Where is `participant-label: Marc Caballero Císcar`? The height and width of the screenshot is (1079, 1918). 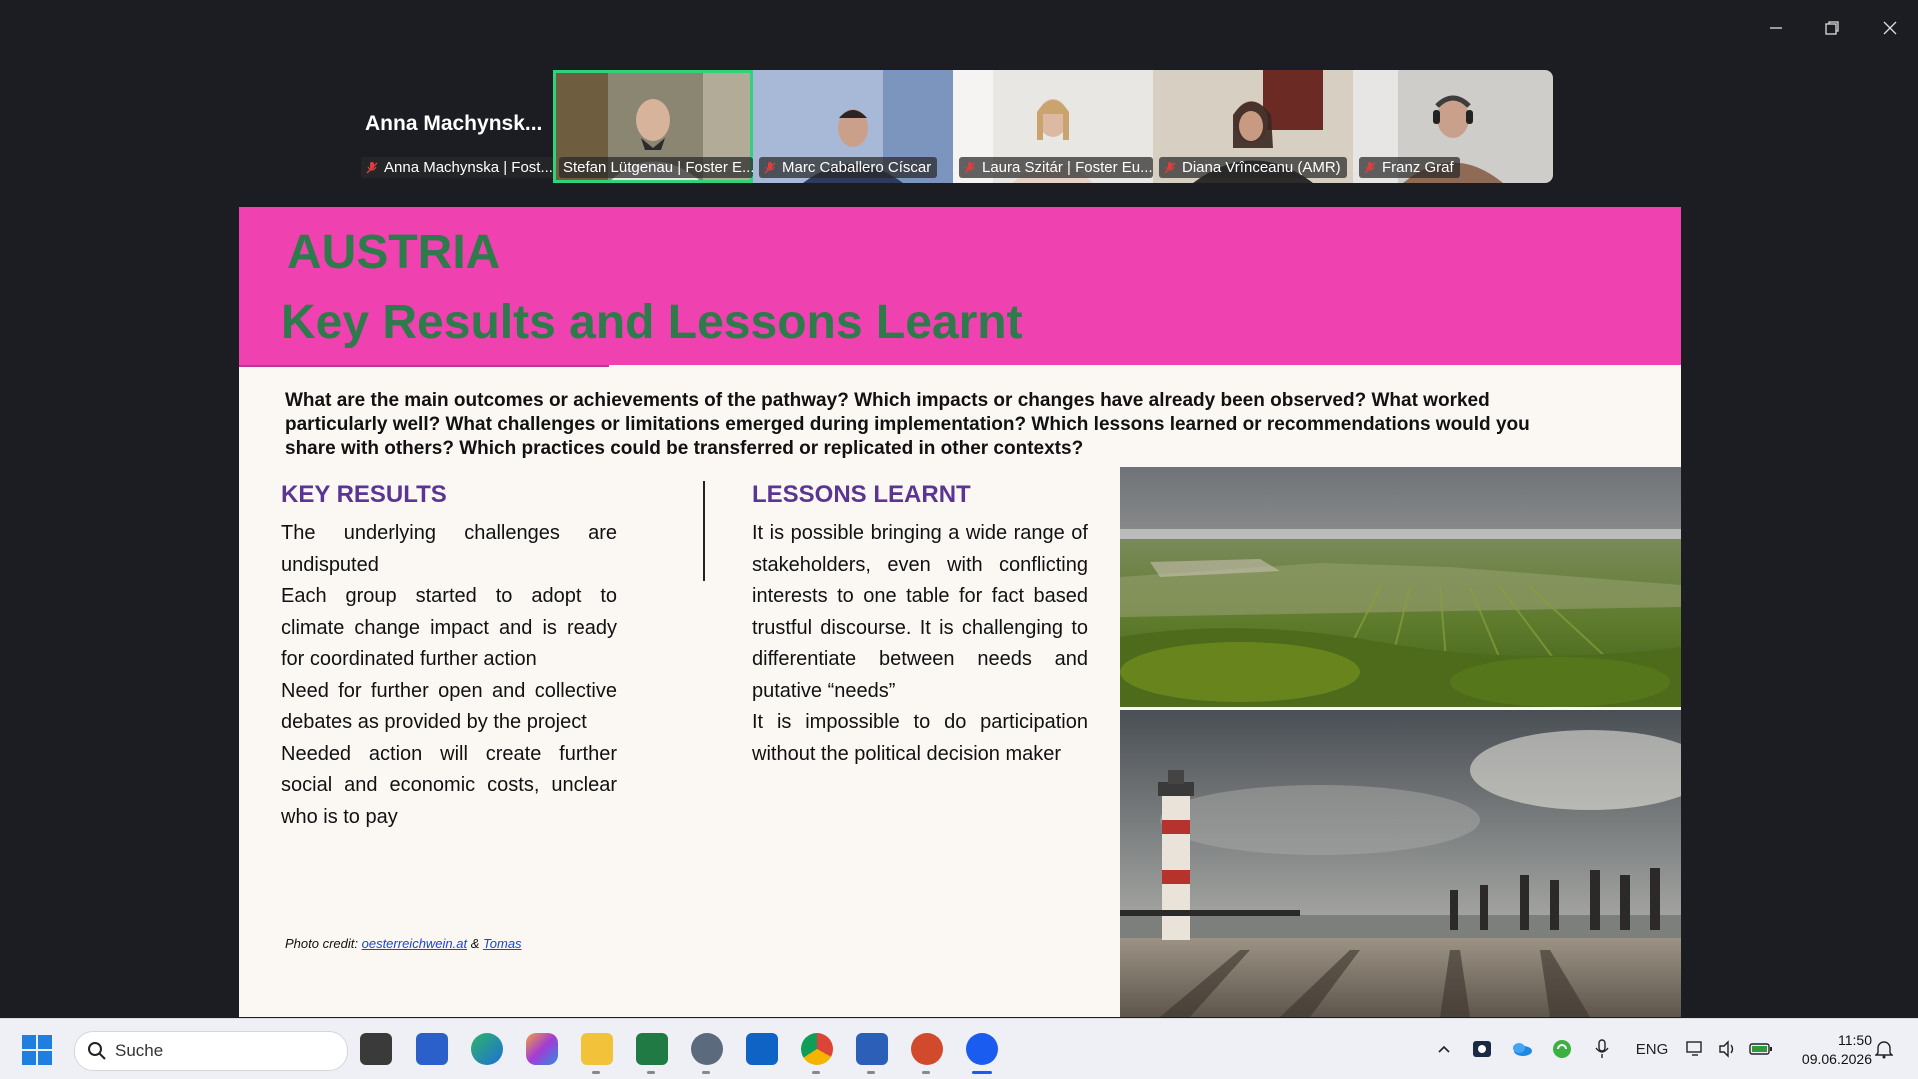 participant-label: Marc Caballero Císcar is located at coordinates (848, 167).